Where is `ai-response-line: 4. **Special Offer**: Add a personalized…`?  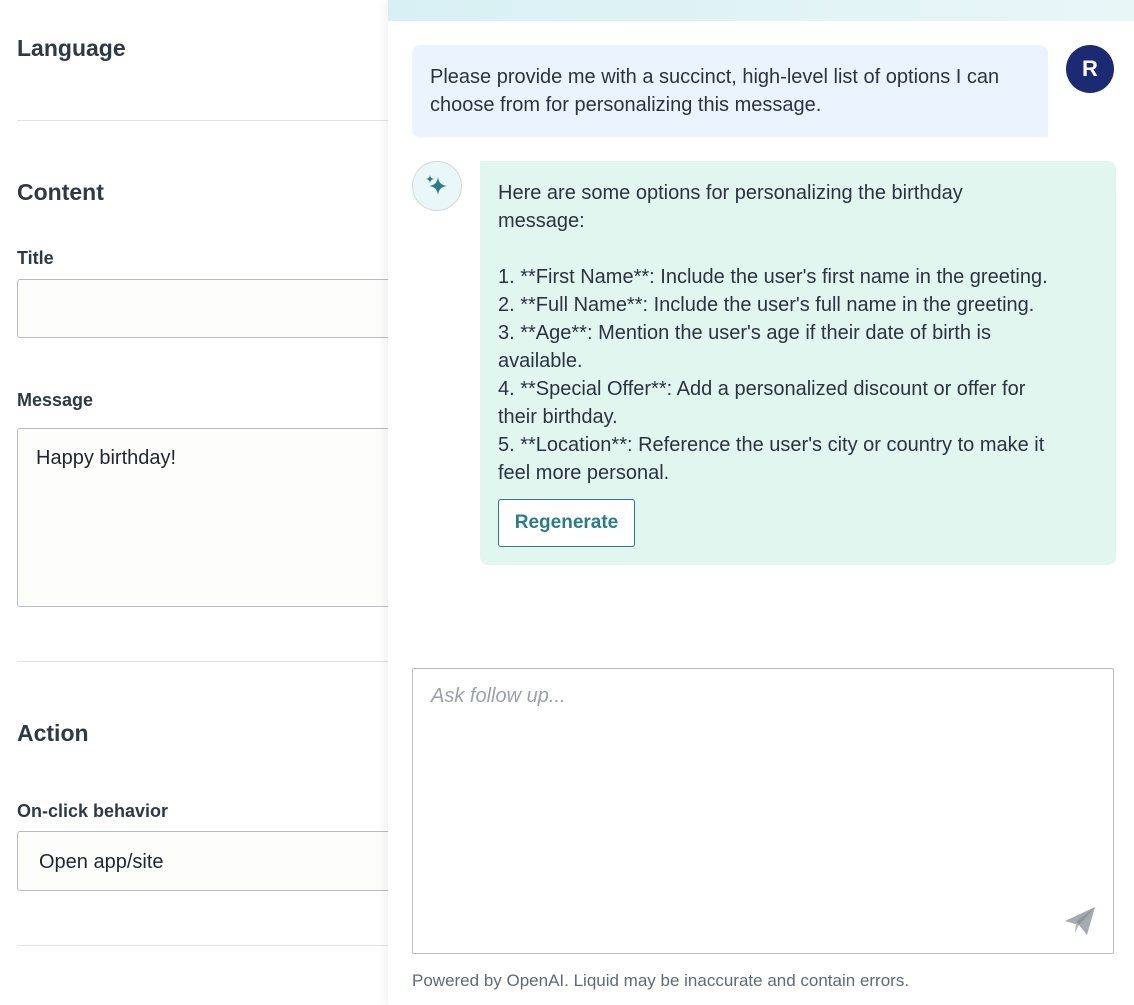
ai-response-line: 4. **Special Offer**: Add a personalized… is located at coordinates (762, 389).